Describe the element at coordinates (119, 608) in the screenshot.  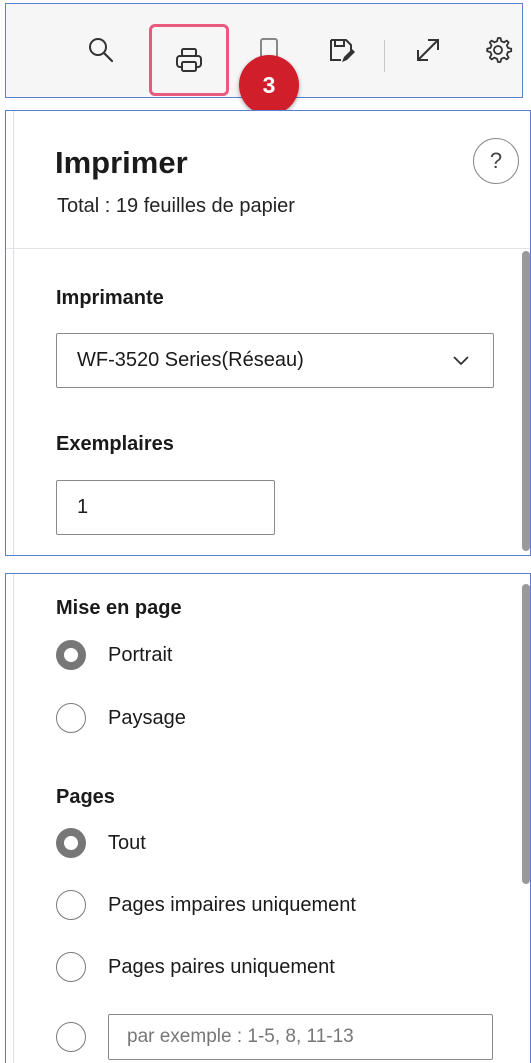
I see `layout-label: Mise en page` at that location.